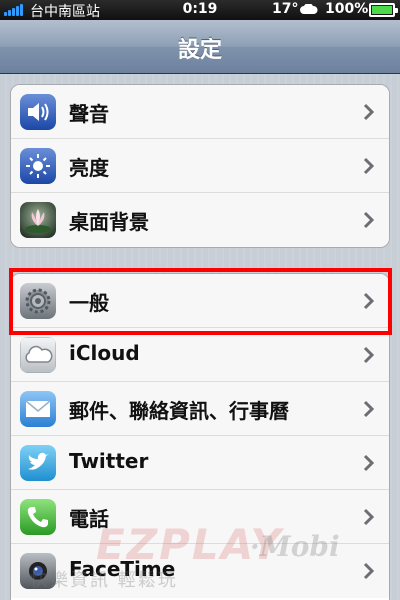 The height and width of the screenshot is (600, 400). What do you see at coordinates (109, 222) in the screenshot?
I see `settings-row-label: 桌面背景` at bounding box center [109, 222].